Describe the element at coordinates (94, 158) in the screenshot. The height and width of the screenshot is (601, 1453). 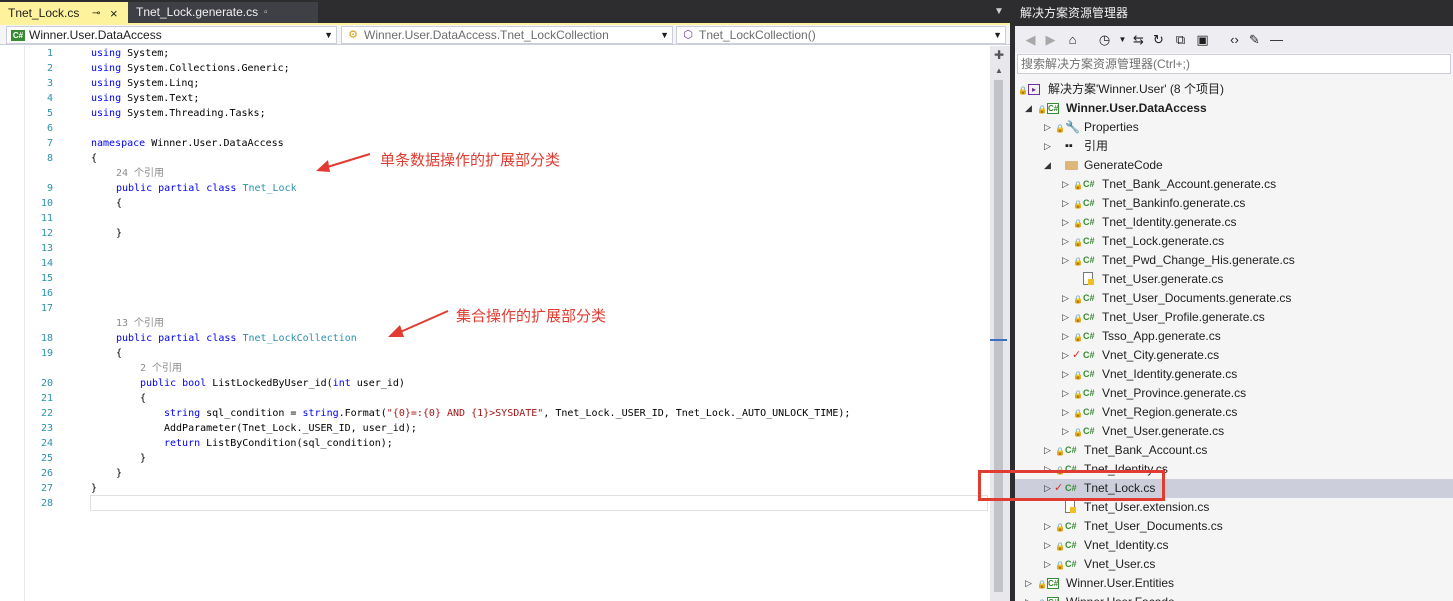
I see `line-text: {` at that location.